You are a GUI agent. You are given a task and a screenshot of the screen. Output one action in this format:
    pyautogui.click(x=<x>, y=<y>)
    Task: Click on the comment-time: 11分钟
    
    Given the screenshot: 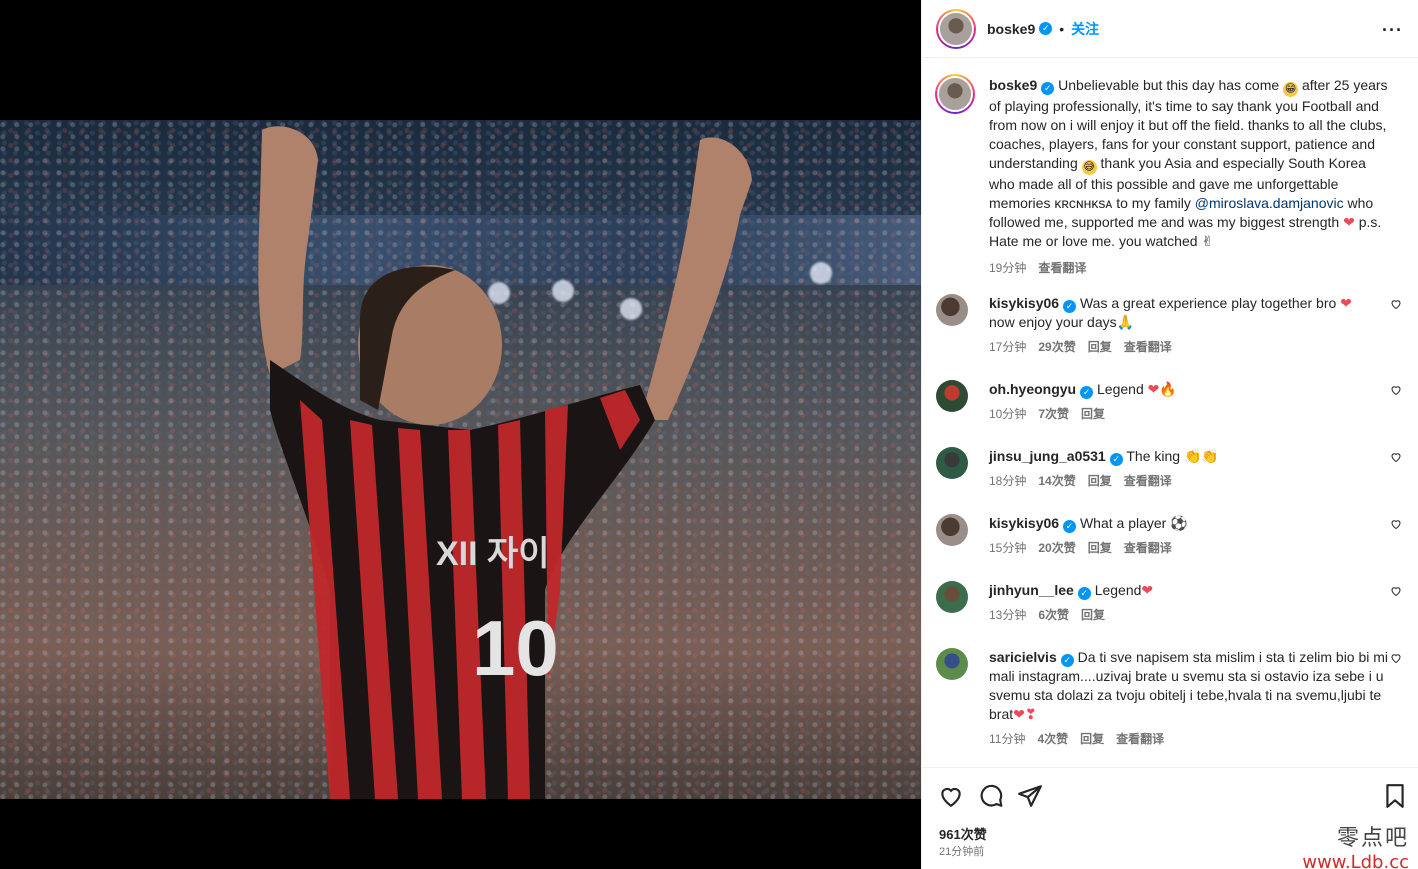 What is the action you would take?
    pyautogui.click(x=1007, y=739)
    